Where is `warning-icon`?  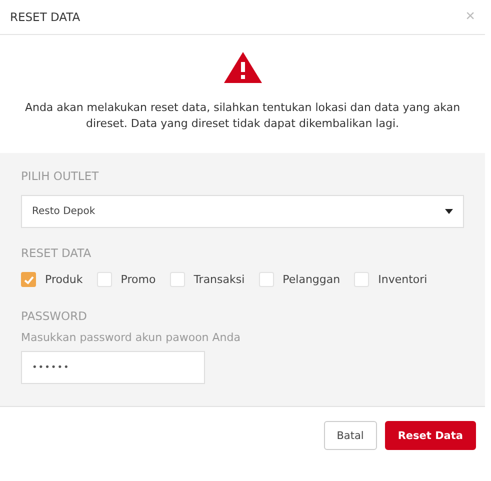
warning-icon is located at coordinates (242, 67).